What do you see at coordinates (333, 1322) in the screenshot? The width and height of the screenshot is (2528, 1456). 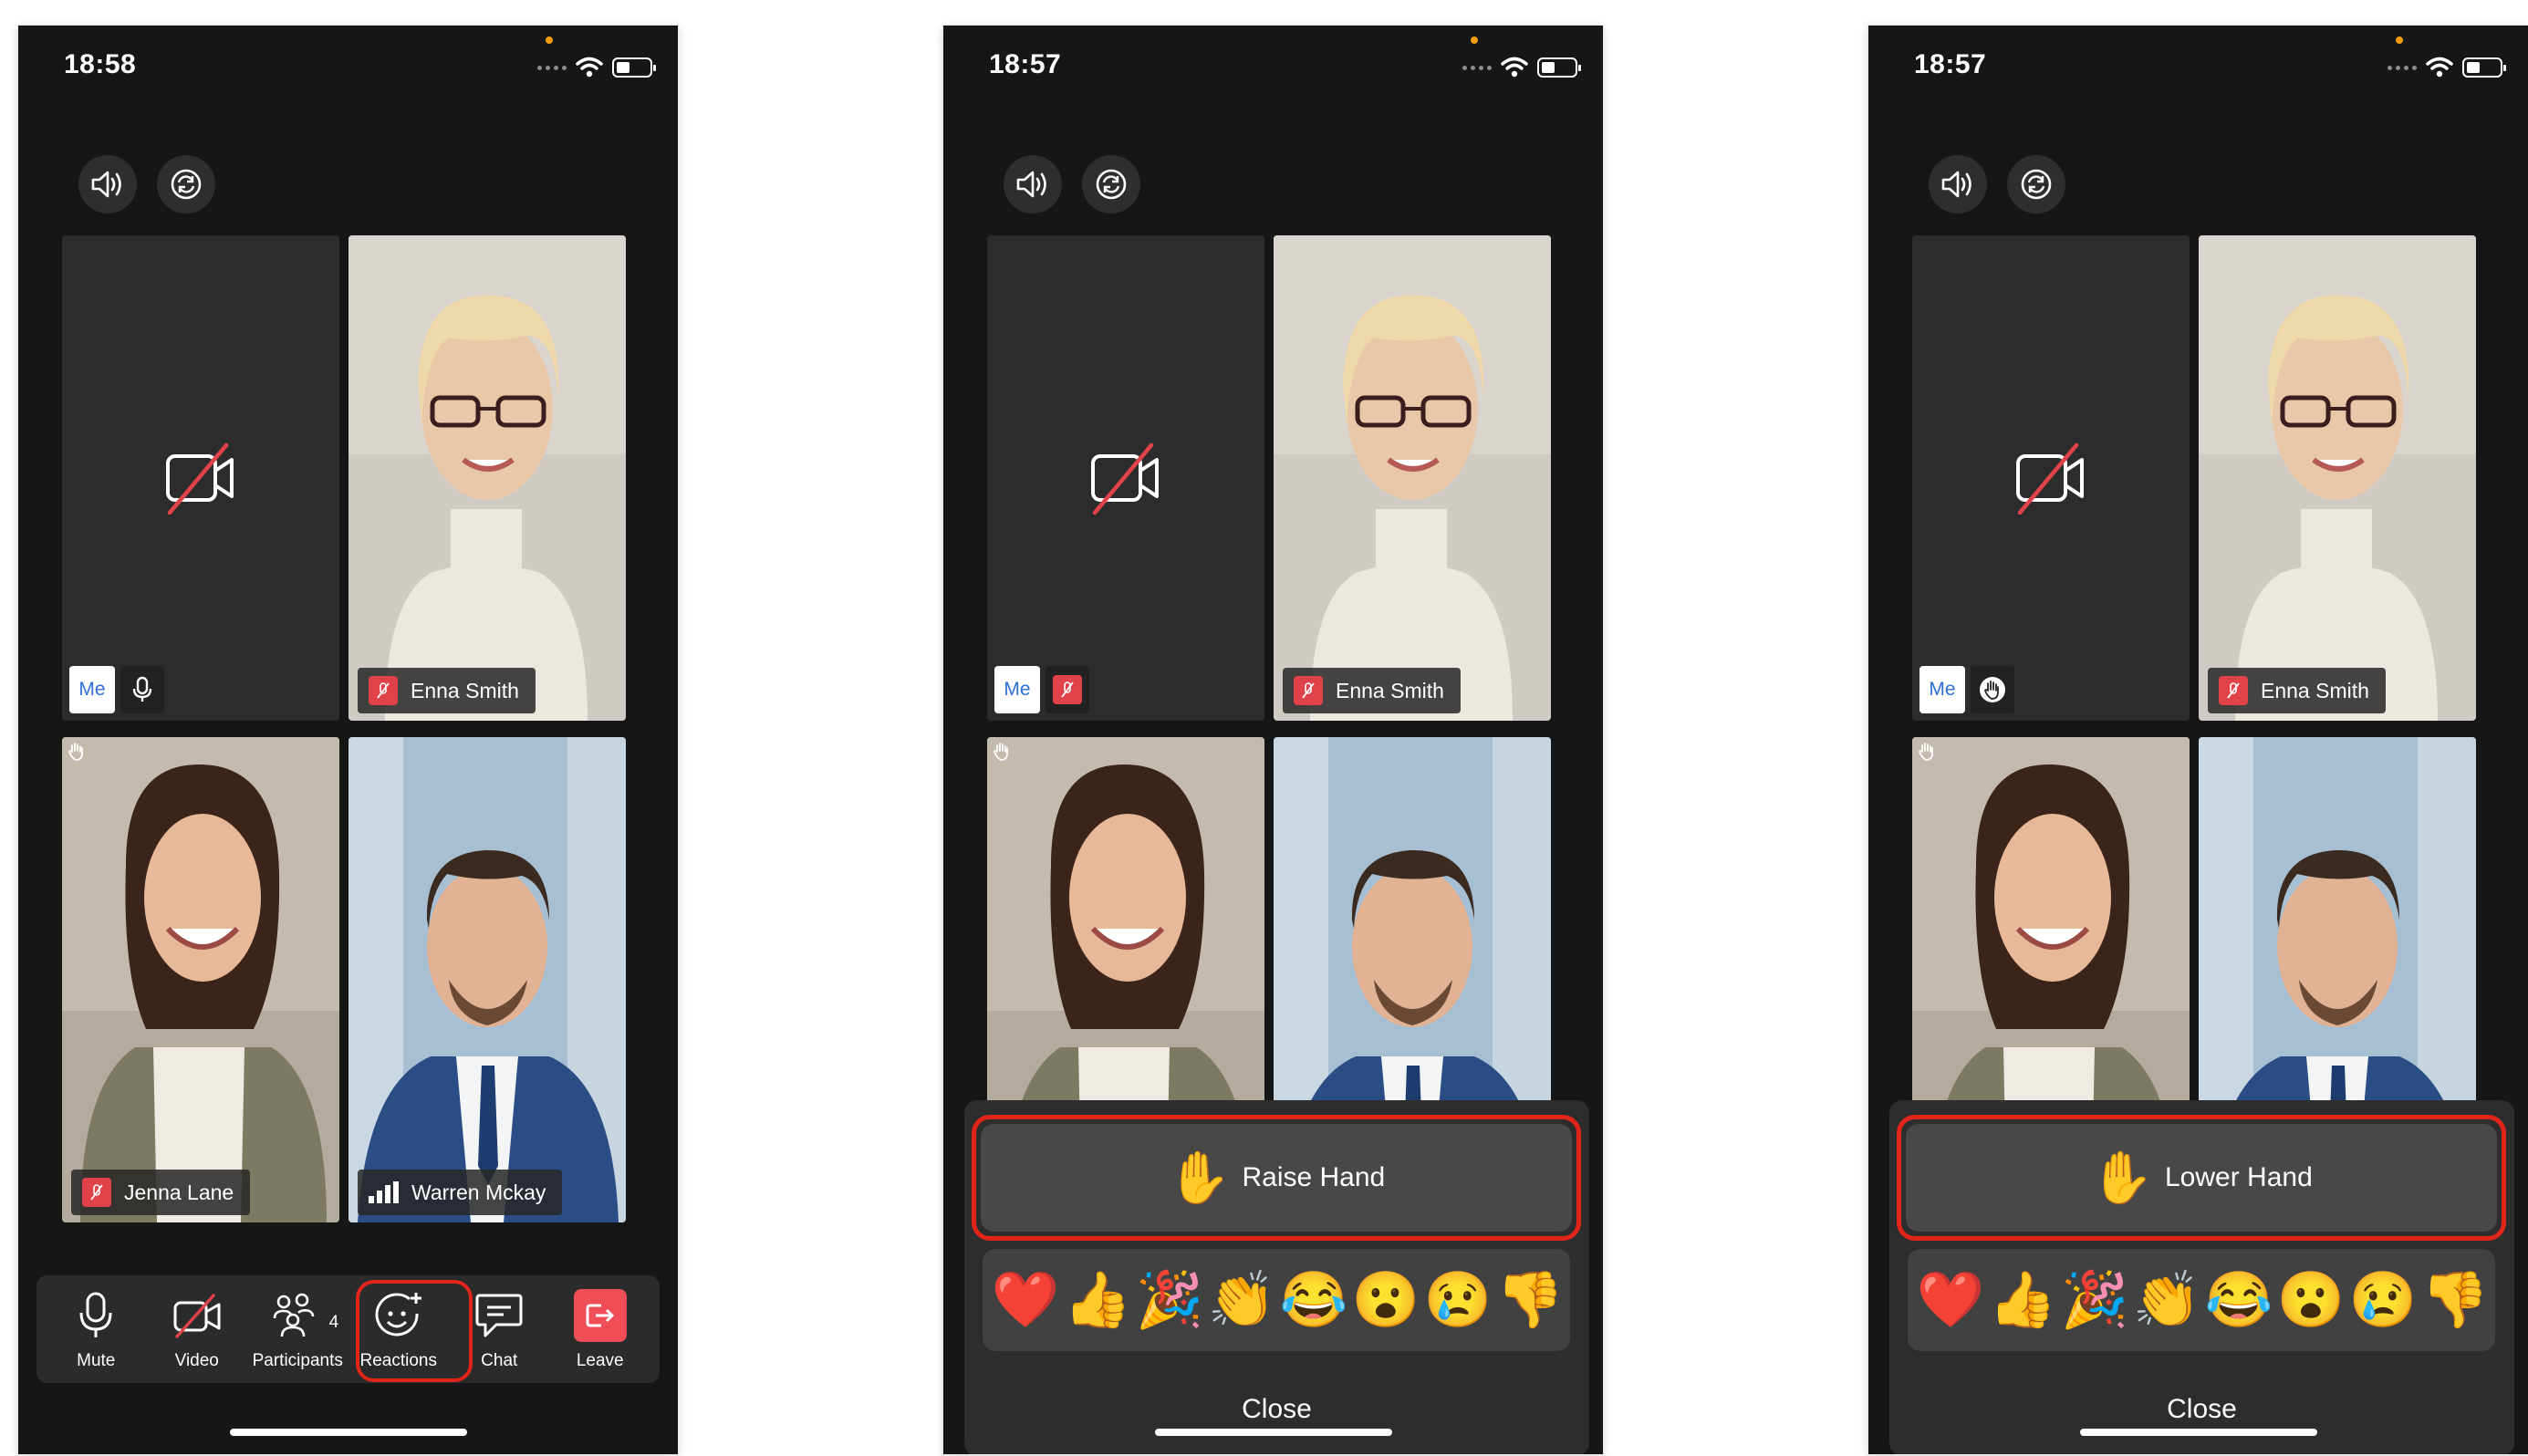 I see `participants-count: 4` at bounding box center [333, 1322].